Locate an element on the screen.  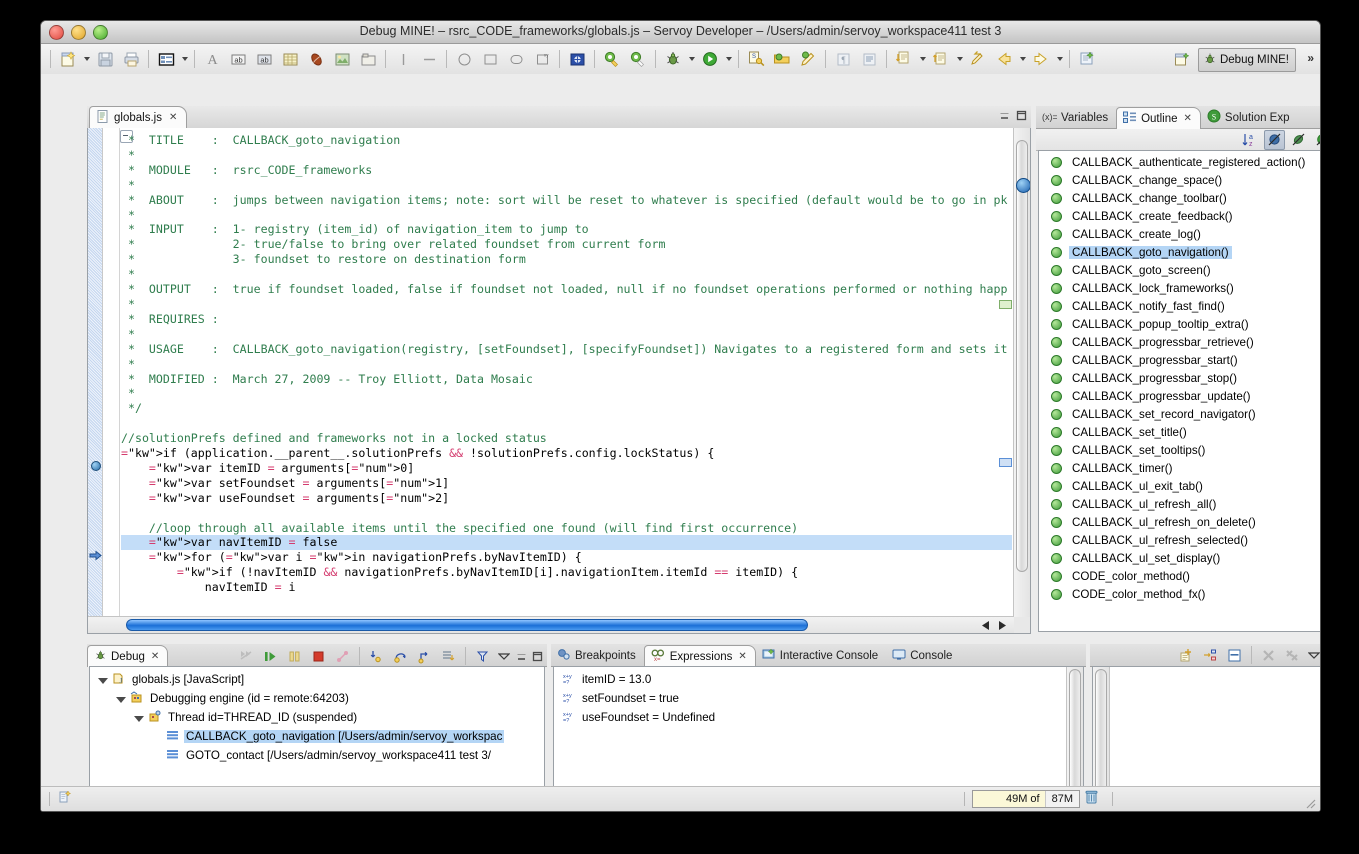
rounded-rect-icon is located at coordinates (516, 59).